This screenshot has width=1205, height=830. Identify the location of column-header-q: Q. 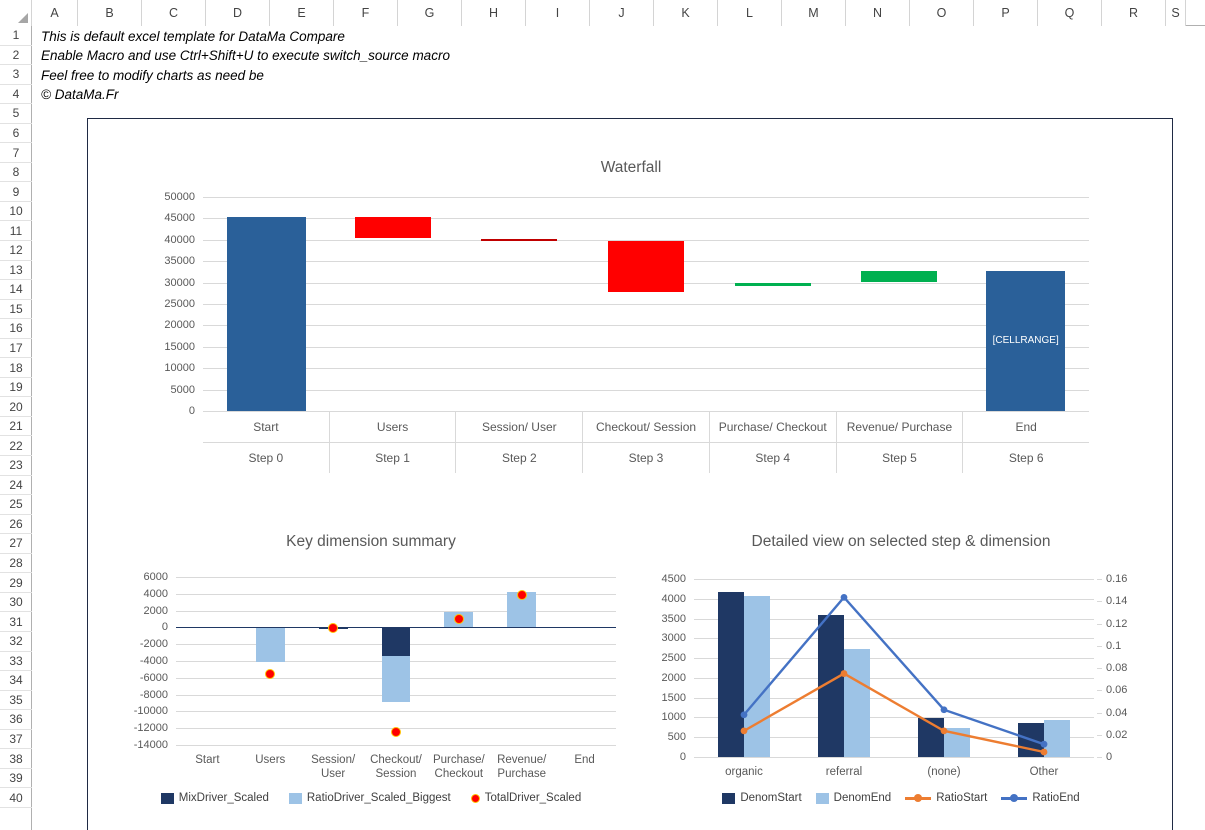
(1070, 13).